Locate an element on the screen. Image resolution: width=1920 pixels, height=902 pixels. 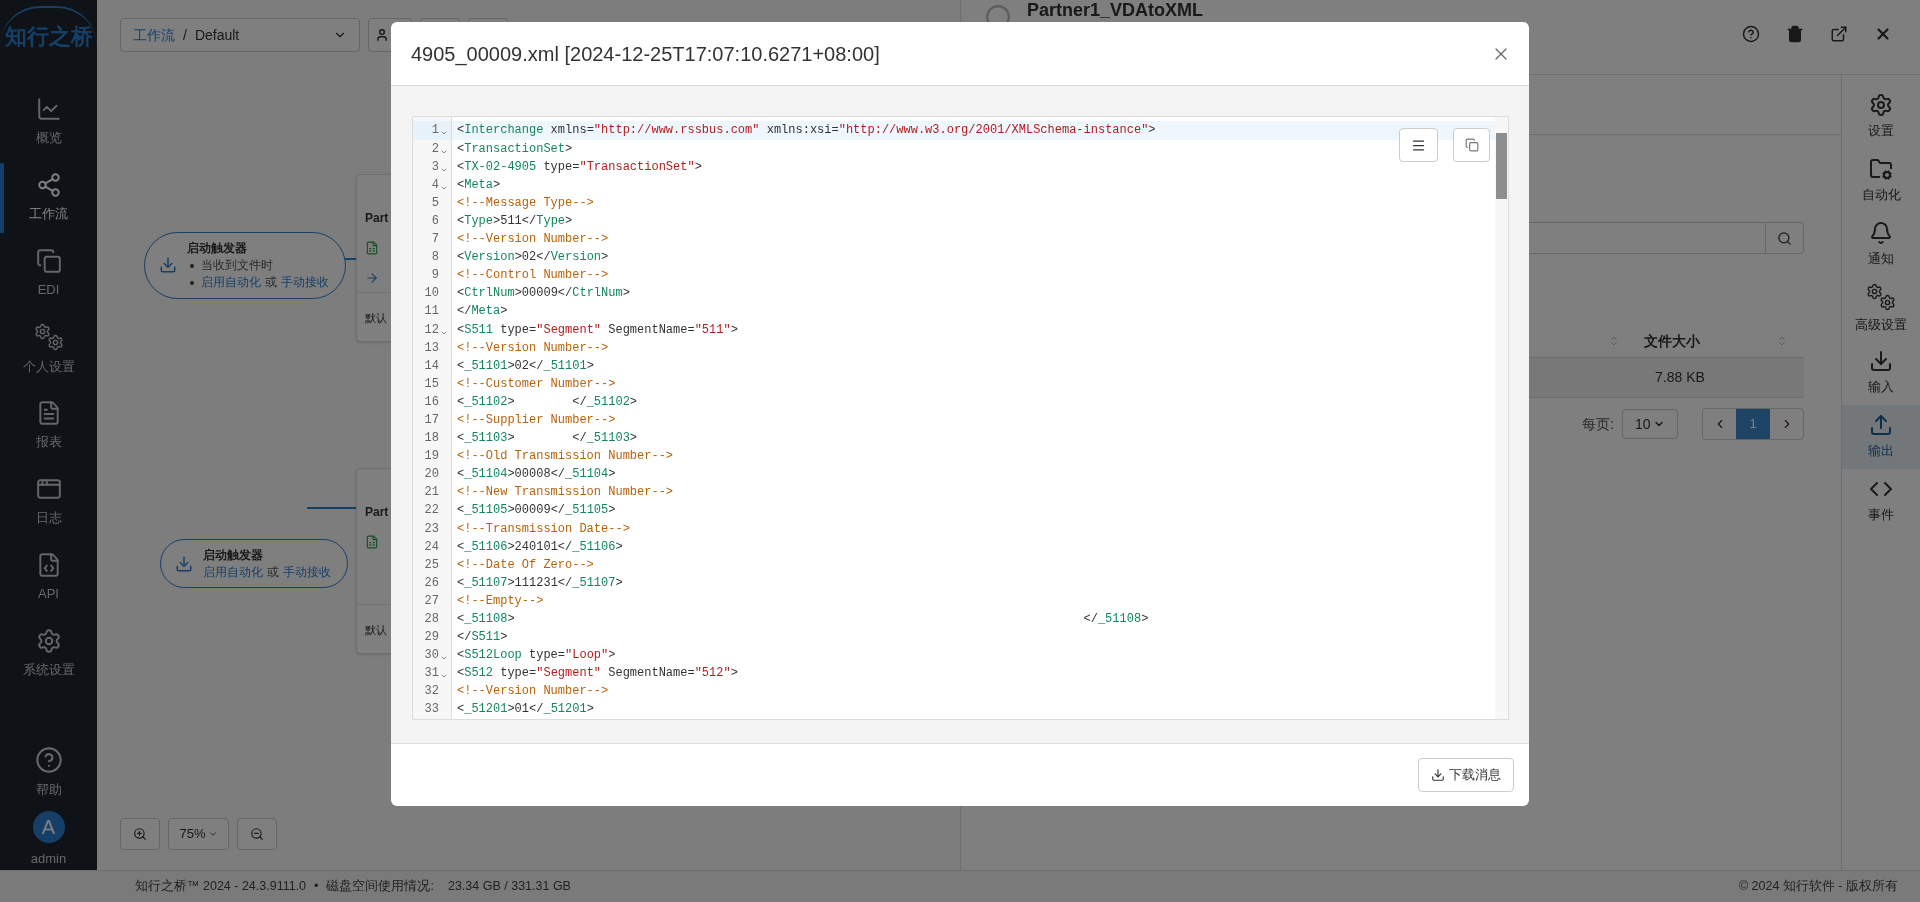
user-name: admin is located at coordinates (48, 858).